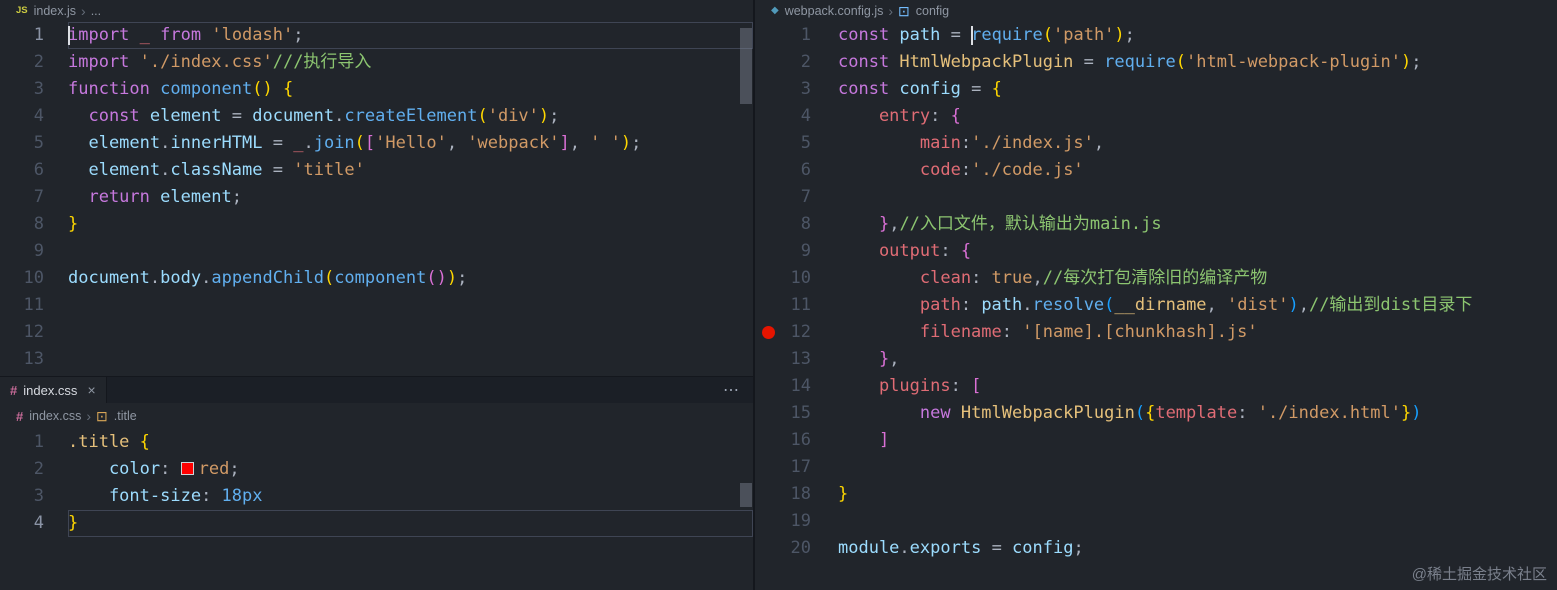  I want to click on vertical-scrollbar, so click(746, 509).